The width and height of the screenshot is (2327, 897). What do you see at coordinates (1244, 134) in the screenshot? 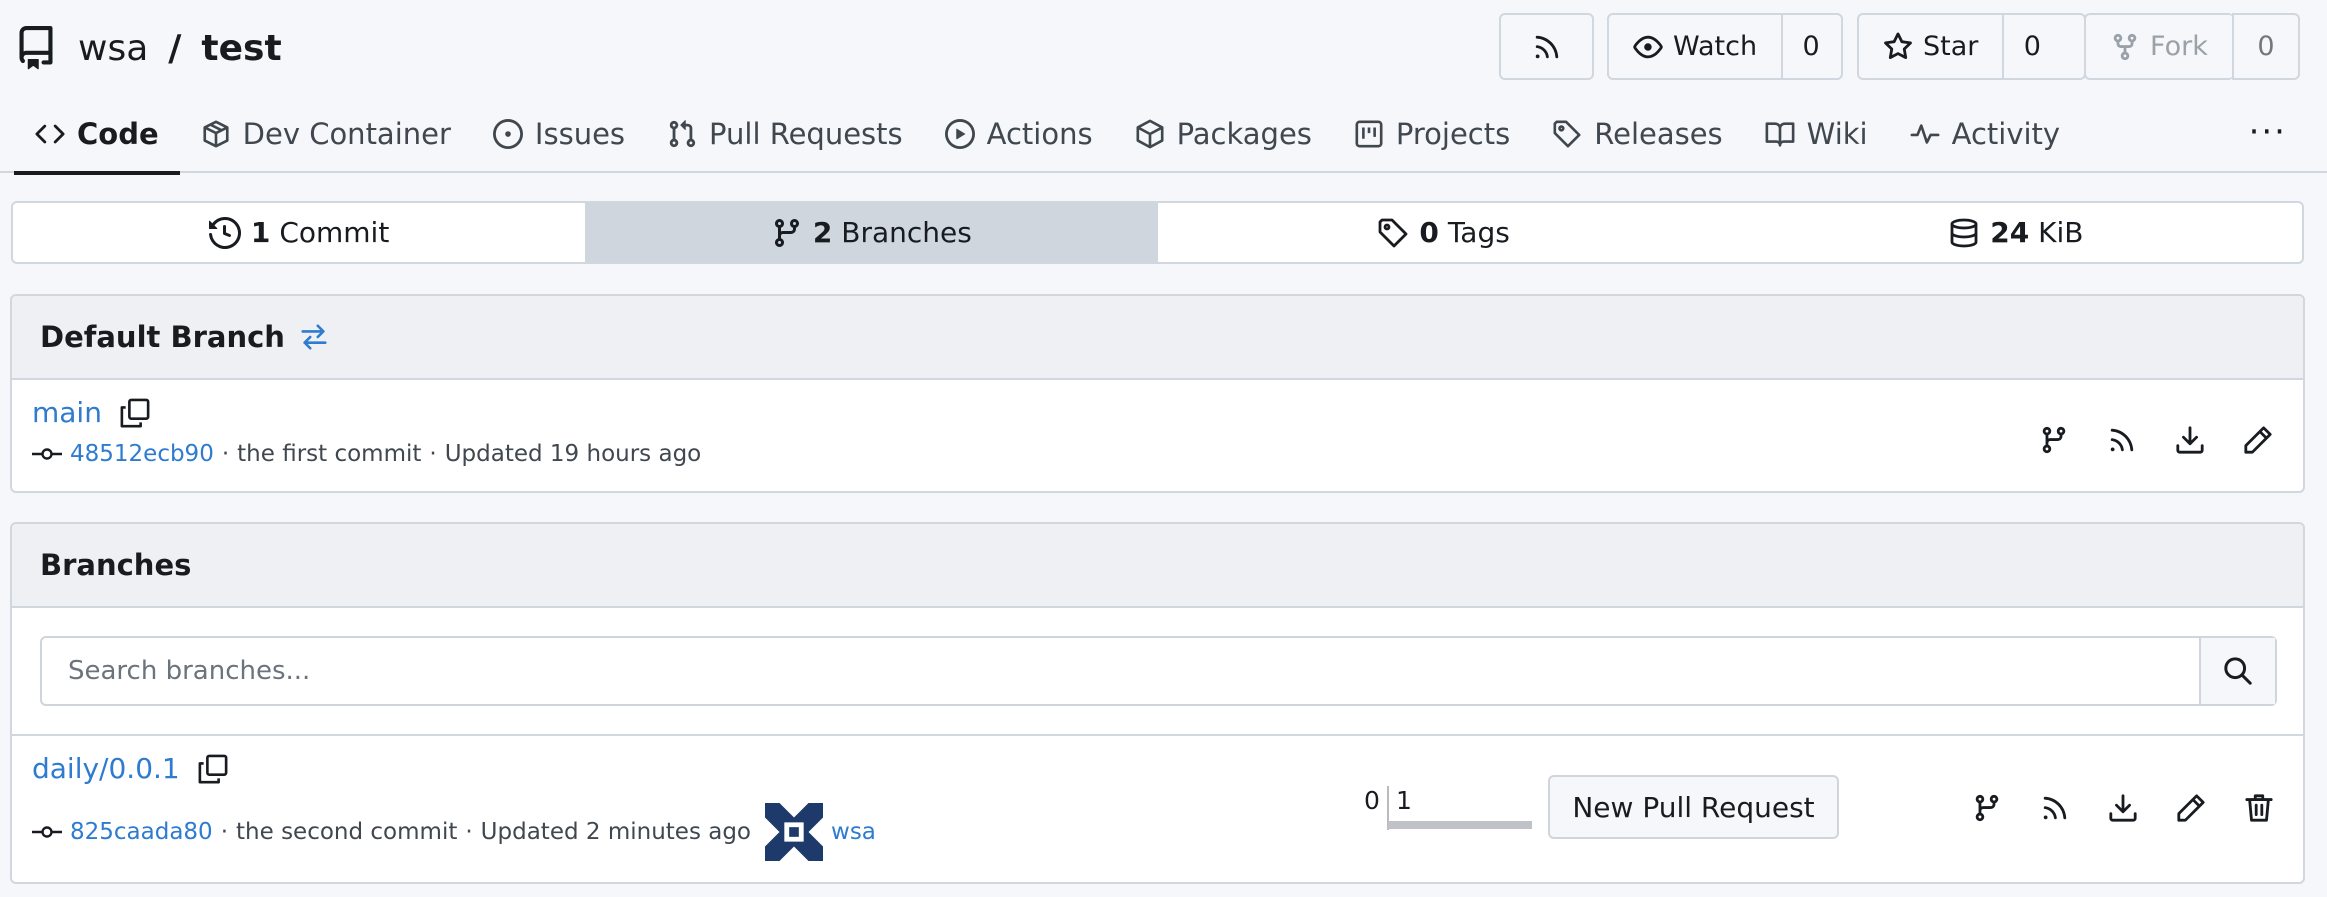
I see `tab-label: Packages` at bounding box center [1244, 134].